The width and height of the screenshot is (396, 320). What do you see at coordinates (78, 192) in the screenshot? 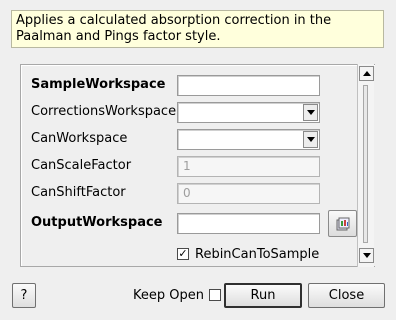
I see `can-shift-factor-label: CanShiftFactor` at bounding box center [78, 192].